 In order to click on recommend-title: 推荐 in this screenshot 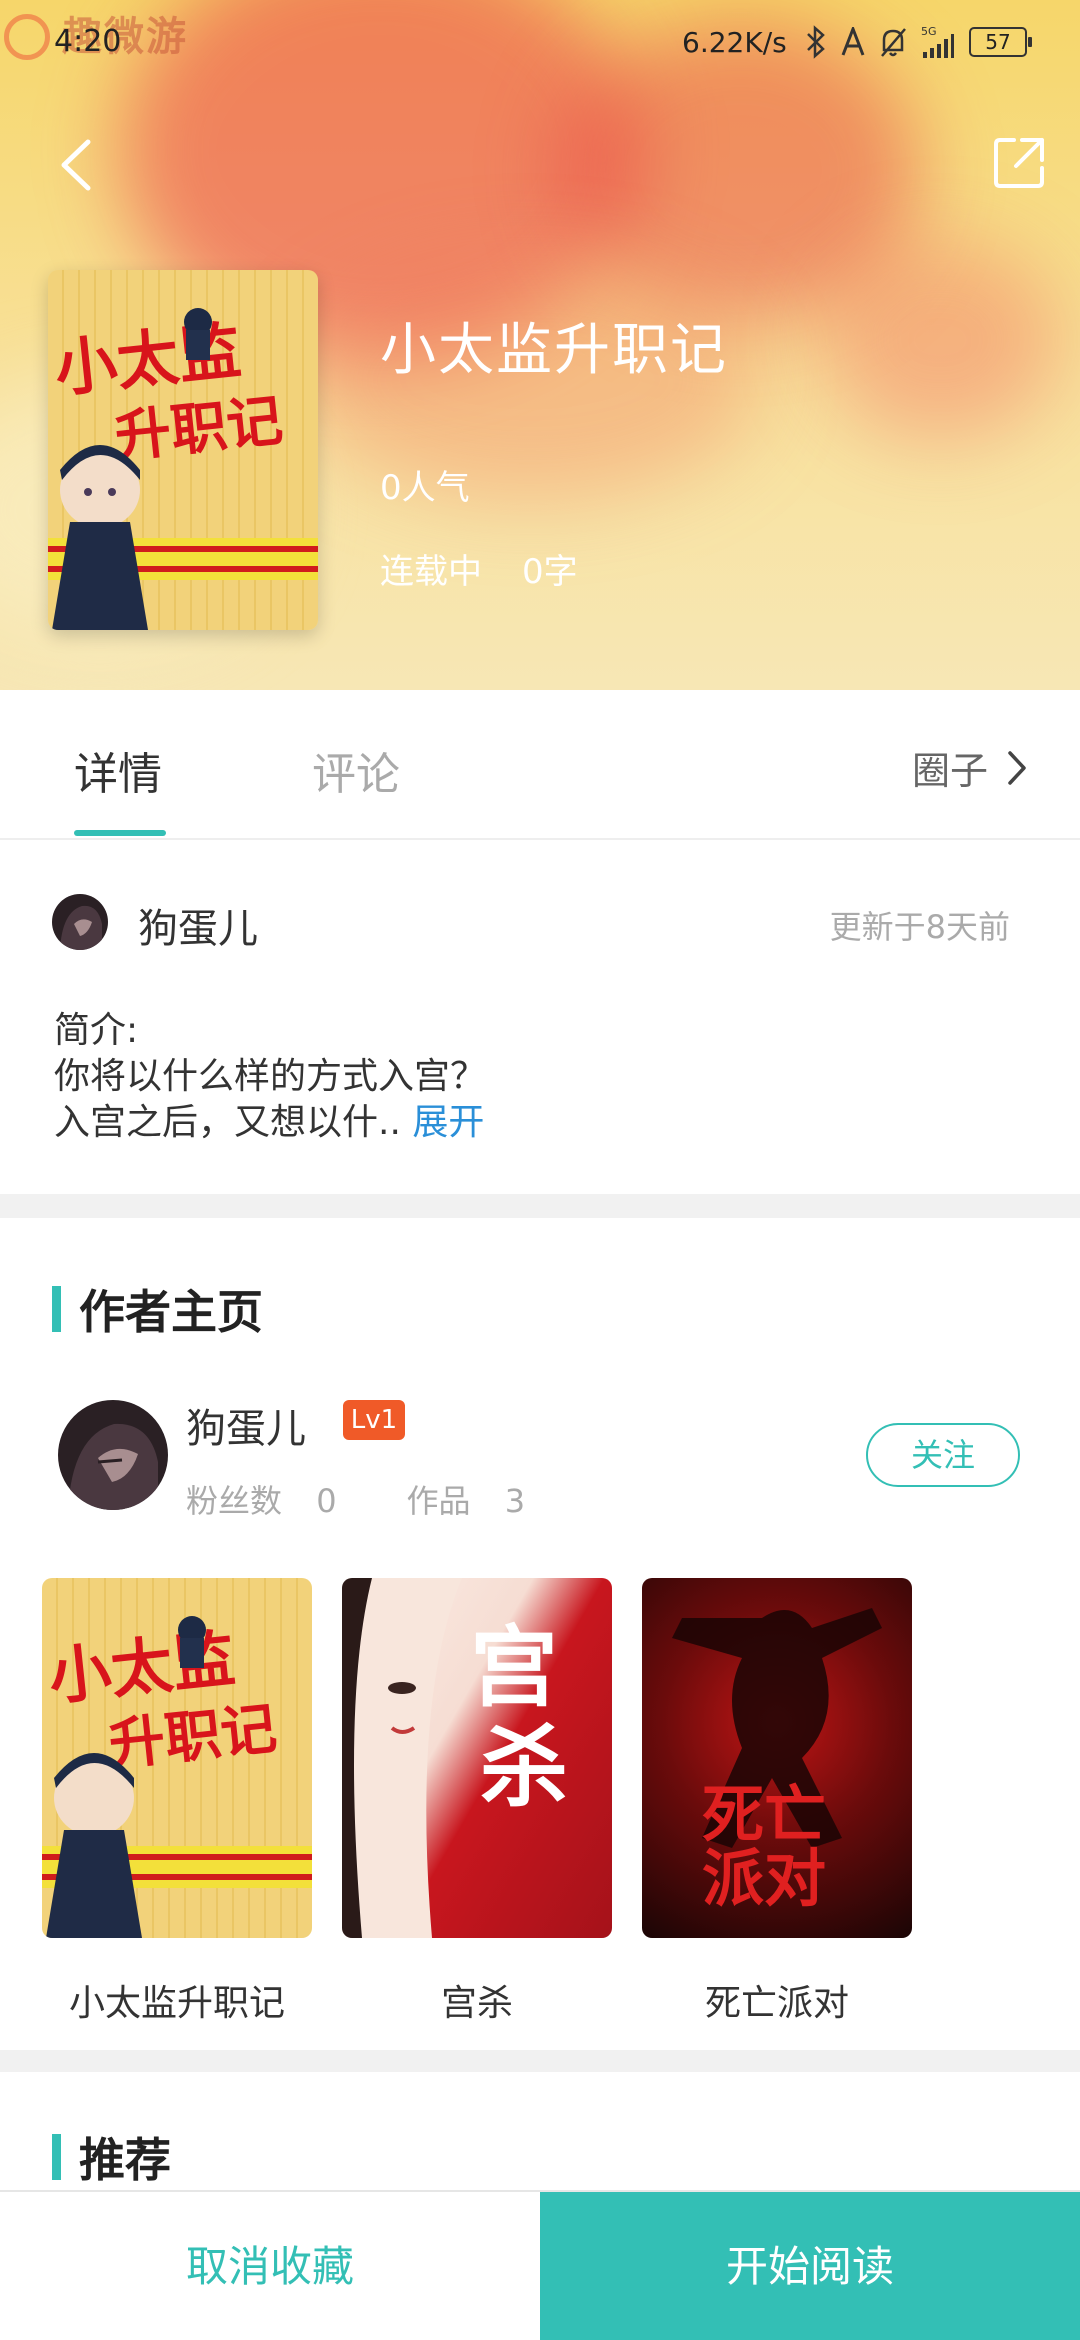, I will do `click(125, 2160)`.